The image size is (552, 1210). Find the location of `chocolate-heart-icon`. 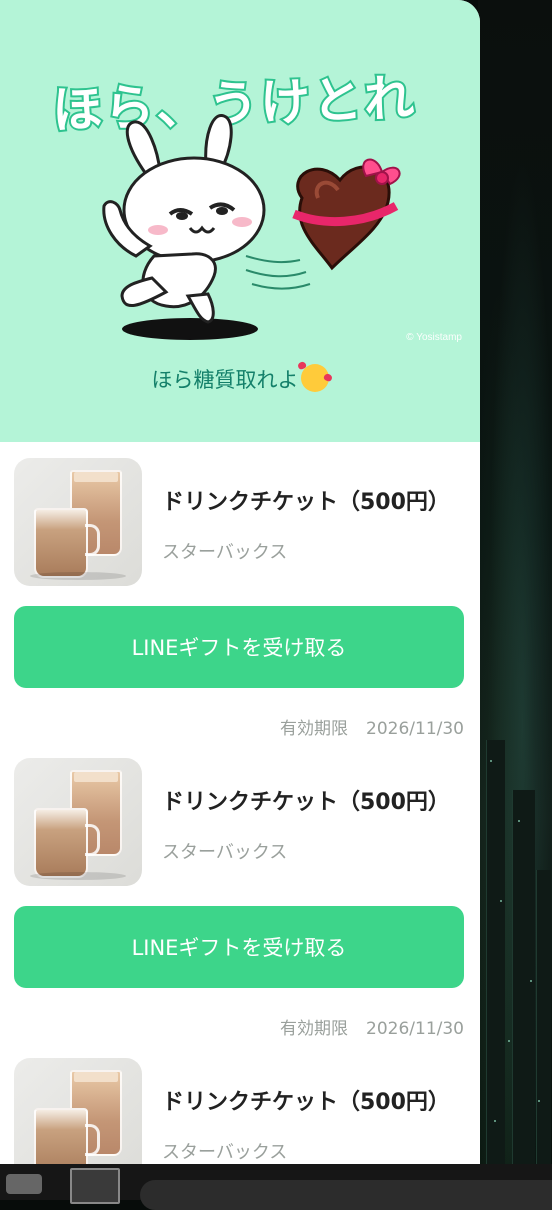

chocolate-heart-icon is located at coordinates (346, 214).